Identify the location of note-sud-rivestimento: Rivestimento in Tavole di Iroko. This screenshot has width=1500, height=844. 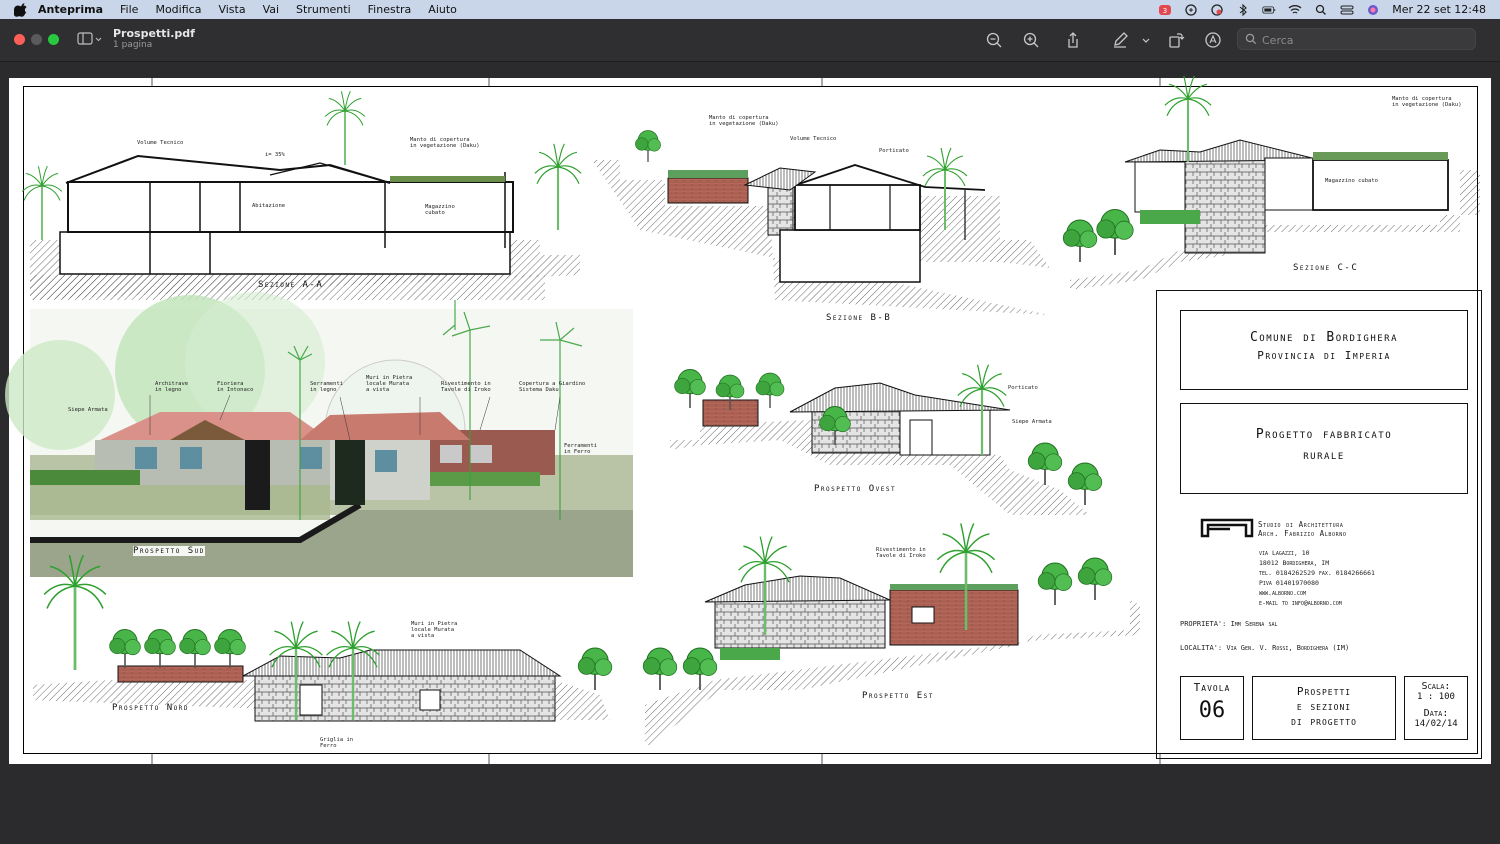
(466, 387).